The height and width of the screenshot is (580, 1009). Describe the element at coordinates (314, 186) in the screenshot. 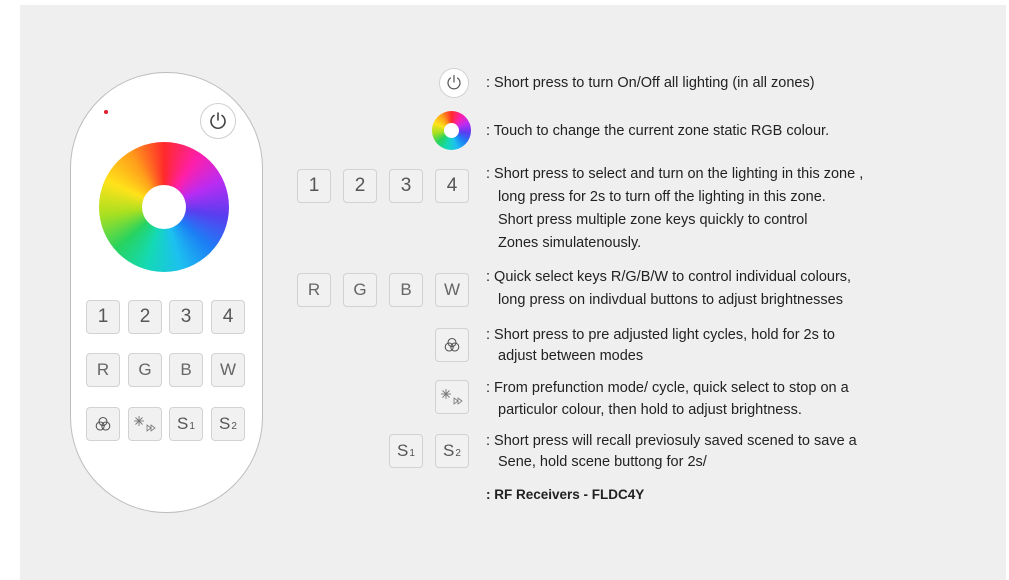

I see `legend-zone-key-1: 1` at that location.